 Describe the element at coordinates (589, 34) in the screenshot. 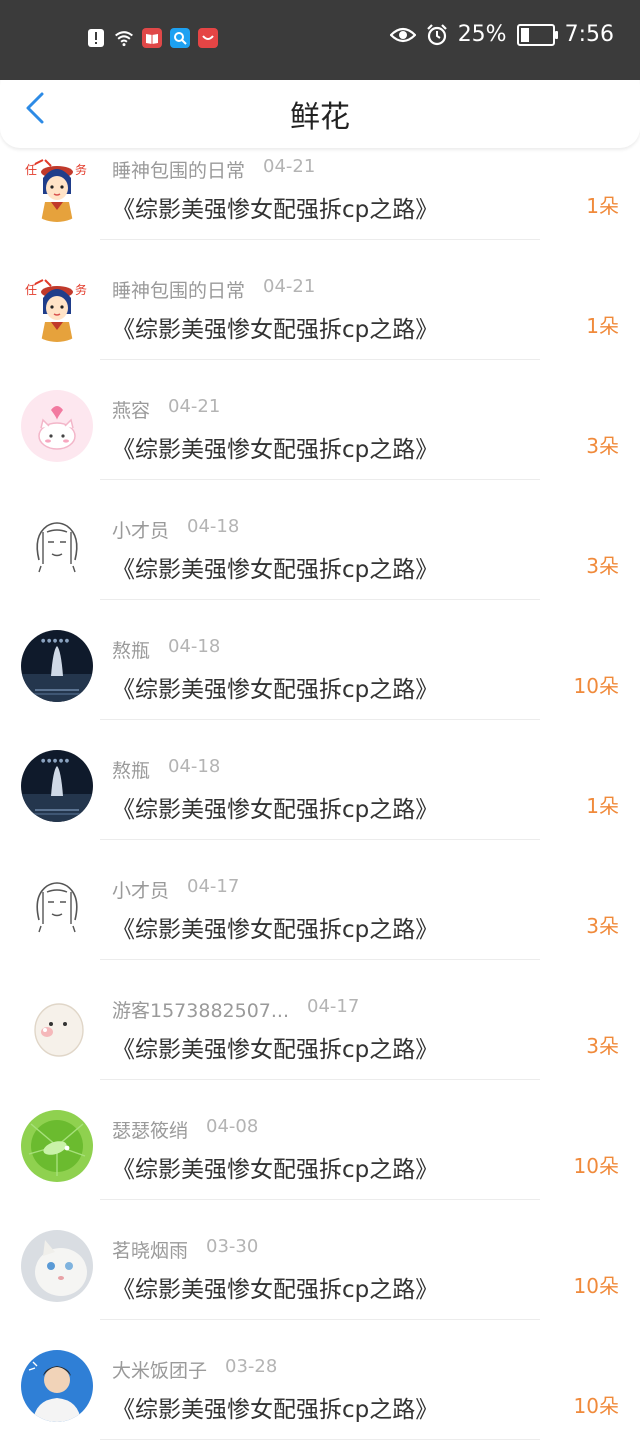

I see `clock-time: 7:56` at that location.